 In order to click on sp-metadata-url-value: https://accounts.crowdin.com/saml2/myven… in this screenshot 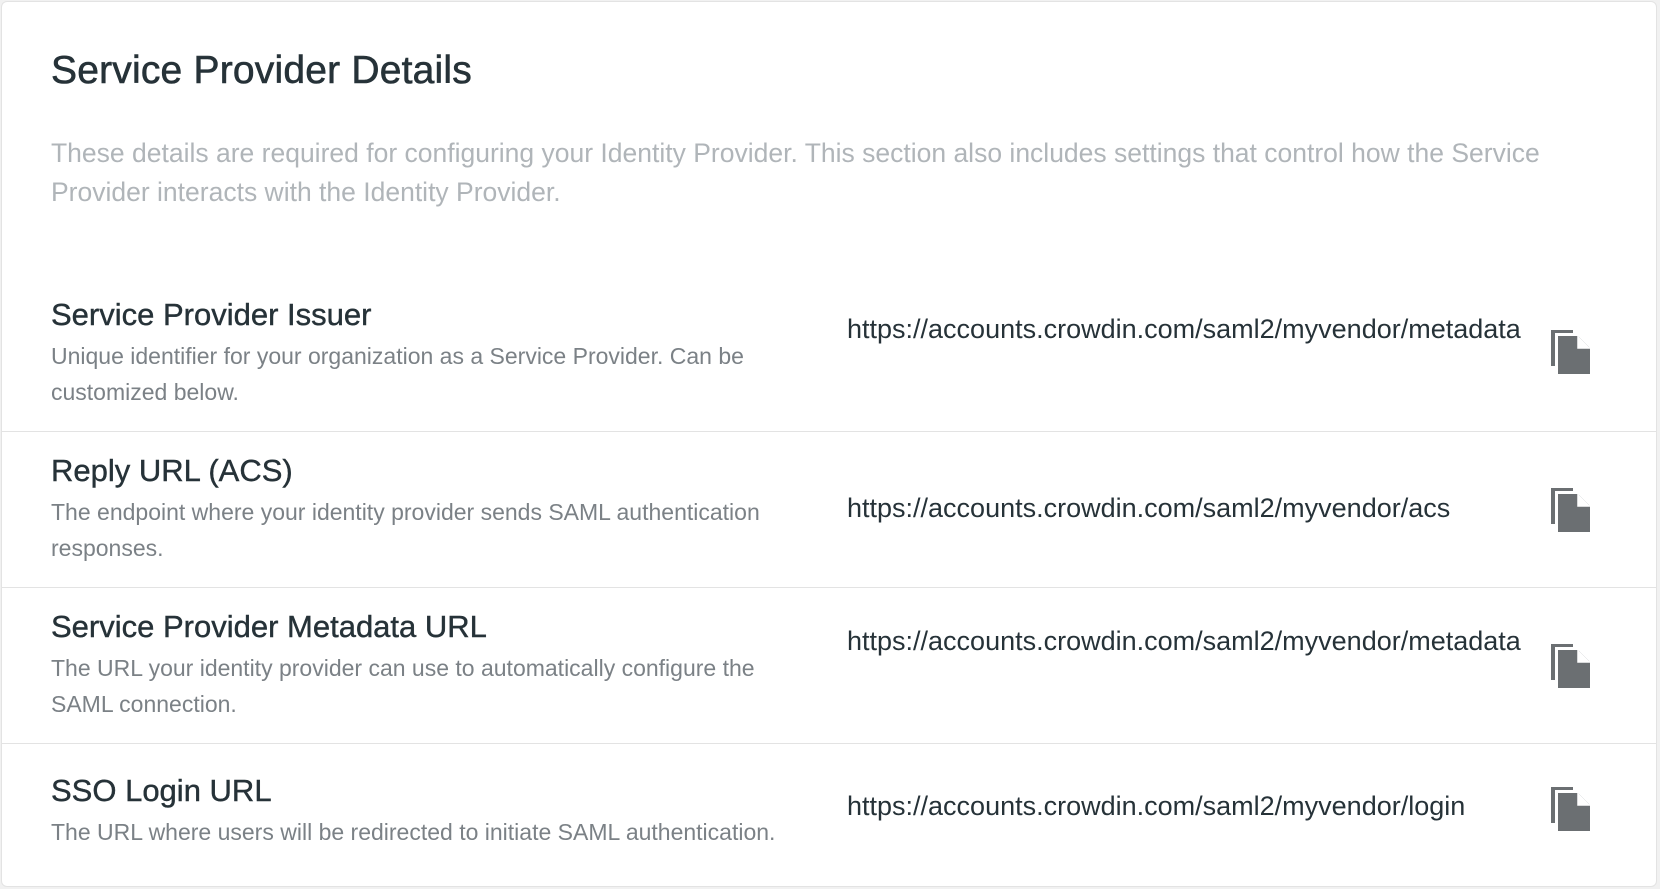, I will do `click(1192, 641)`.